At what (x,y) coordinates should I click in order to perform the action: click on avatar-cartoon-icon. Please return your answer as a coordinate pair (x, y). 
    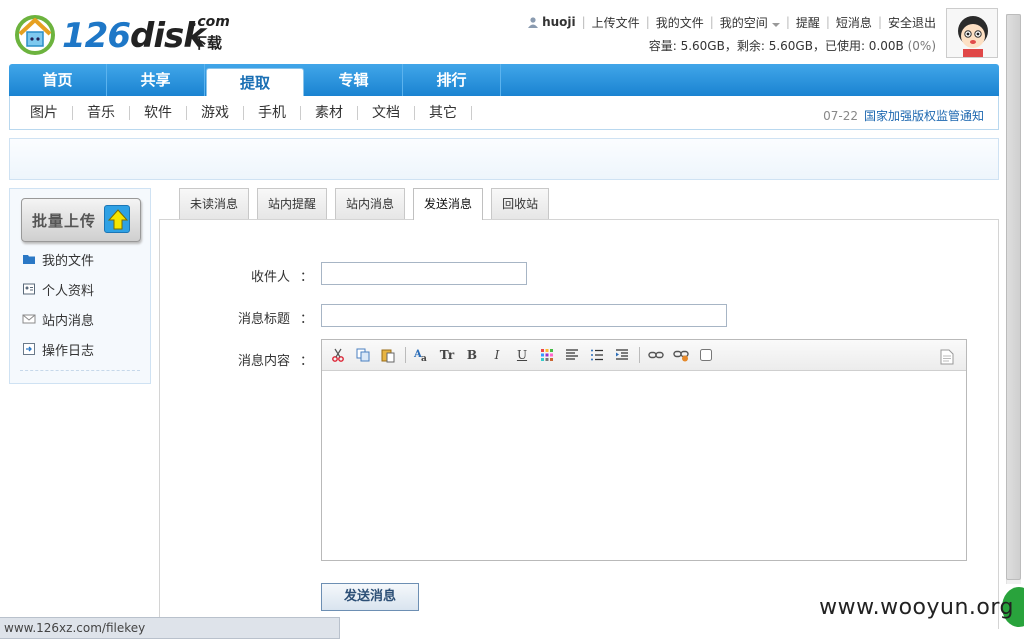
    Looking at the image, I should click on (972, 33).